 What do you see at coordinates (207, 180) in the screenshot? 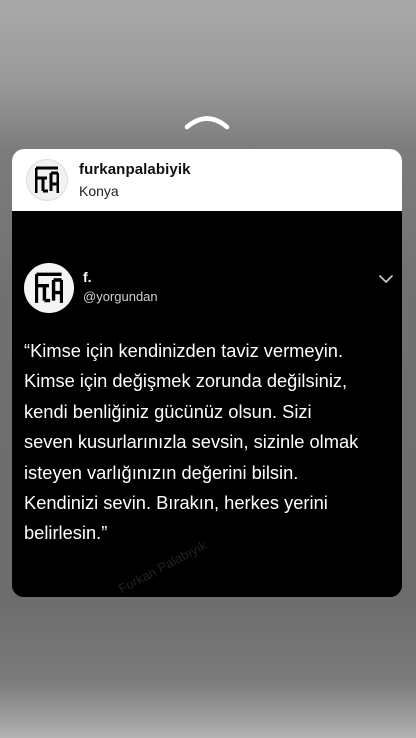
I see `post-header: furkanpalabiyik Konya` at bounding box center [207, 180].